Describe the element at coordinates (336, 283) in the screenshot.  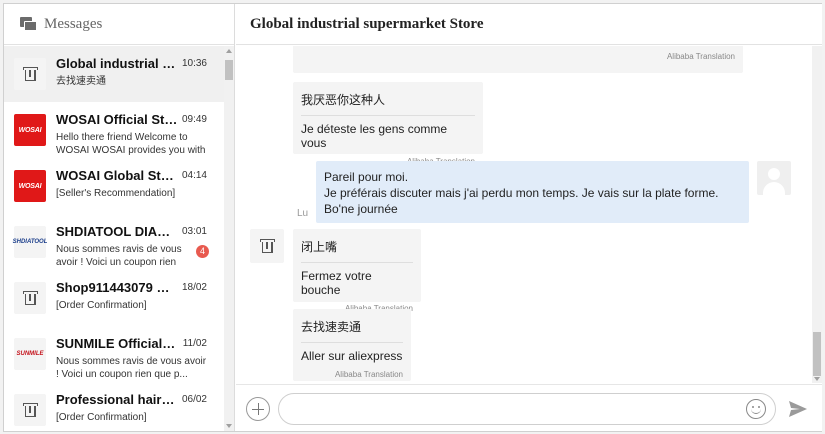
I see `translated-text: Fermez votre bouche` at that location.